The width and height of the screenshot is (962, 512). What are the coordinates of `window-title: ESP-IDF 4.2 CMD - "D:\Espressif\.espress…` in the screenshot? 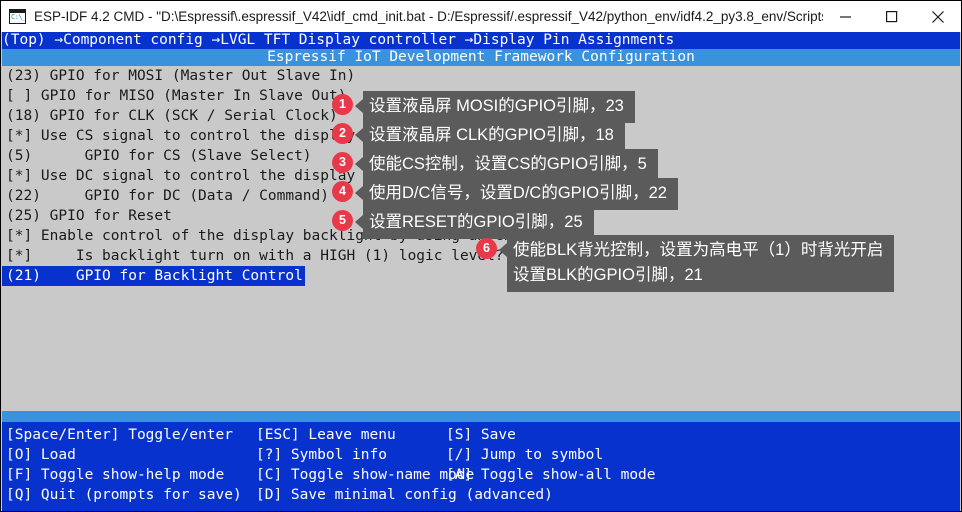 It's located at (428, 16).